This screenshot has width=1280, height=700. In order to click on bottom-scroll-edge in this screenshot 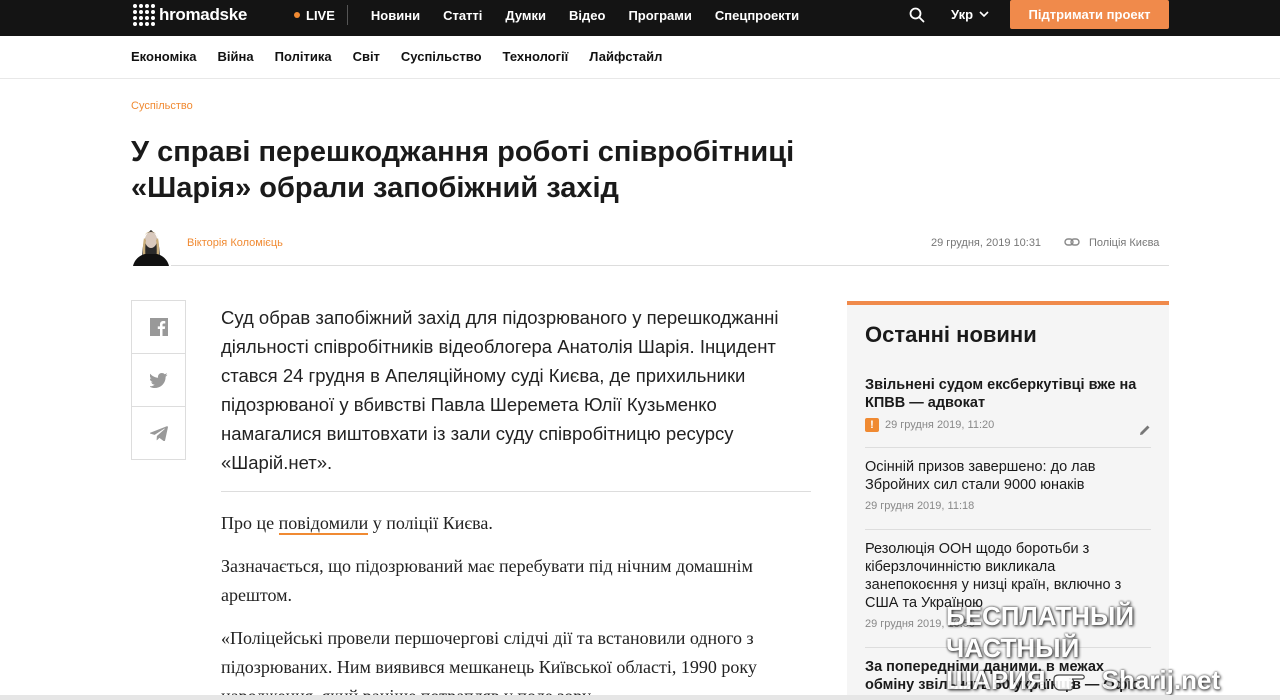, I will do `click(640, 697)`.